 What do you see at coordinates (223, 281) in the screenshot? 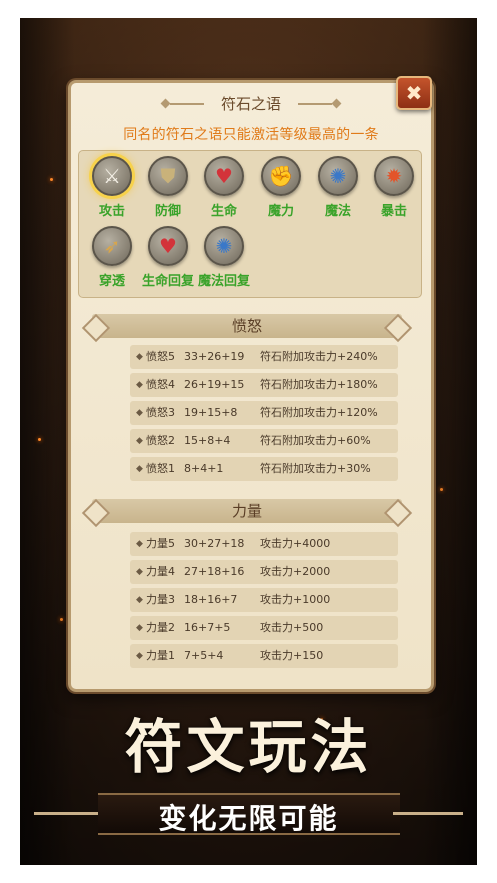
I see `rune-label: 魔法回复` at bounding box center [223, 281].